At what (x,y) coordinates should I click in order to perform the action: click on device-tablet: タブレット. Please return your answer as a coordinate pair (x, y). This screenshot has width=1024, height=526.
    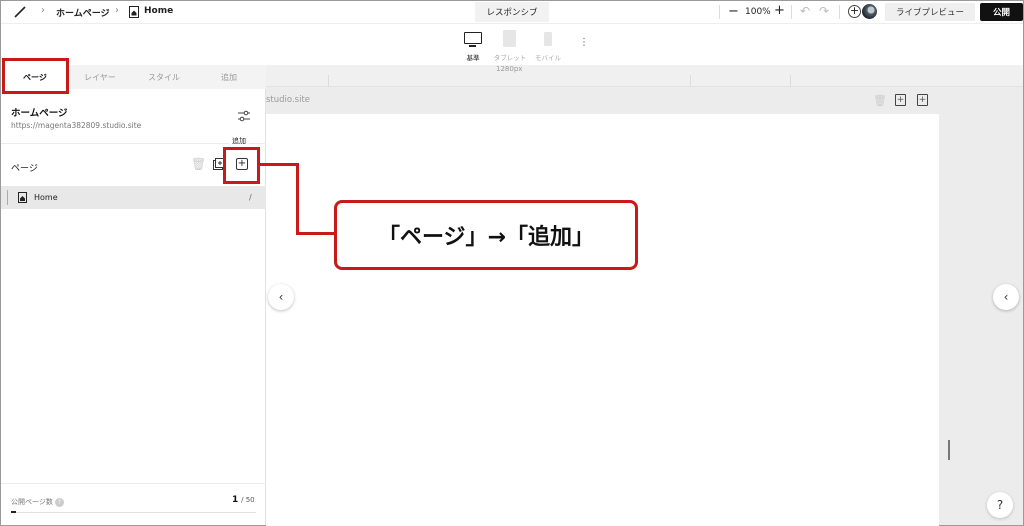
    Looking at the image, I should click on (510, 46).